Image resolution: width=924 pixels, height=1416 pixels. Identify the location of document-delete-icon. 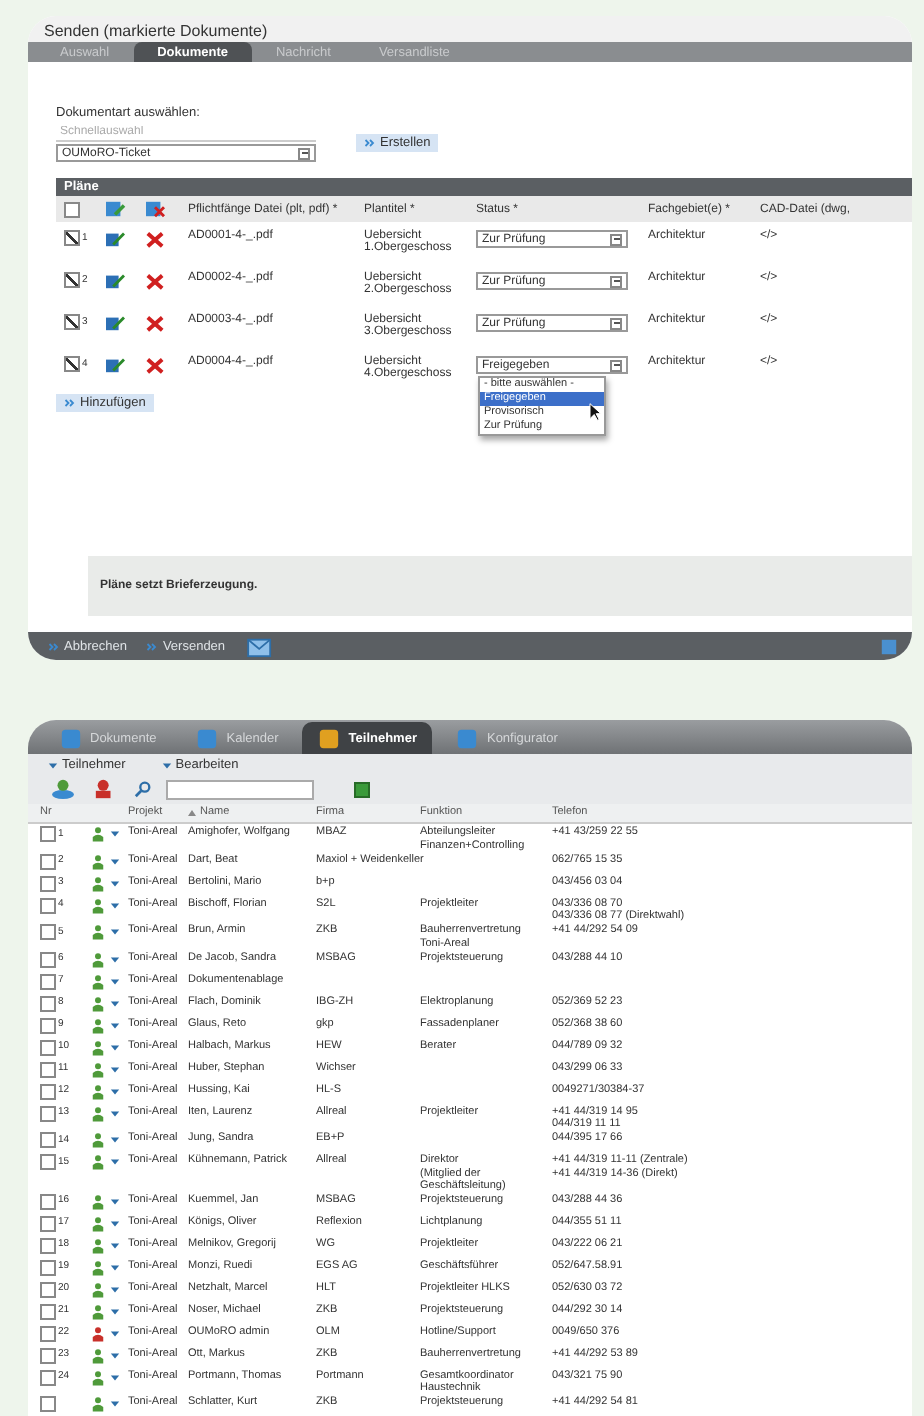
(155, 209).